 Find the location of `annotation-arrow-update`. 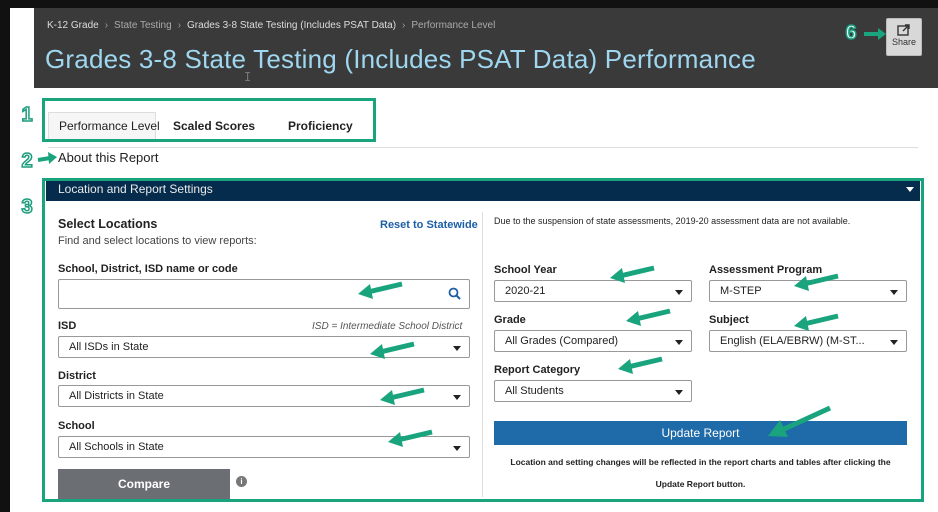

annotation-arrow-update is located at coordinates (800, 421).